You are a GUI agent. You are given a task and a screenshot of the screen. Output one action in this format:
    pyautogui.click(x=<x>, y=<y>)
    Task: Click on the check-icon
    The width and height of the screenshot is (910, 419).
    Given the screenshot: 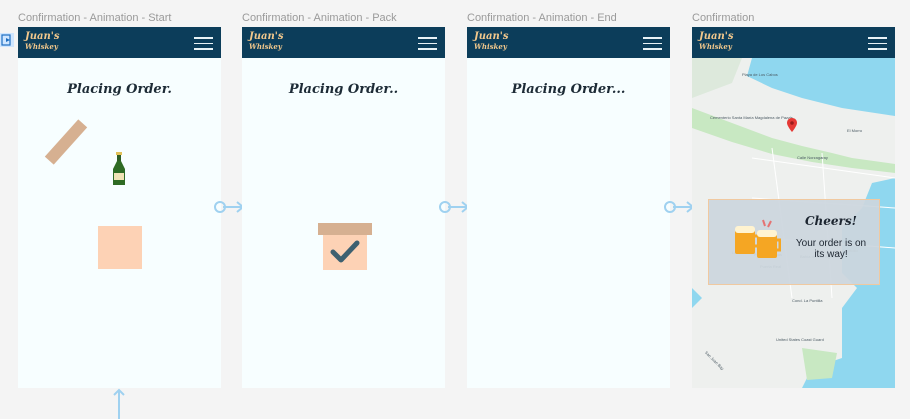 What is the action you would take?
    pyautogui.click(x=345, y=251)
    